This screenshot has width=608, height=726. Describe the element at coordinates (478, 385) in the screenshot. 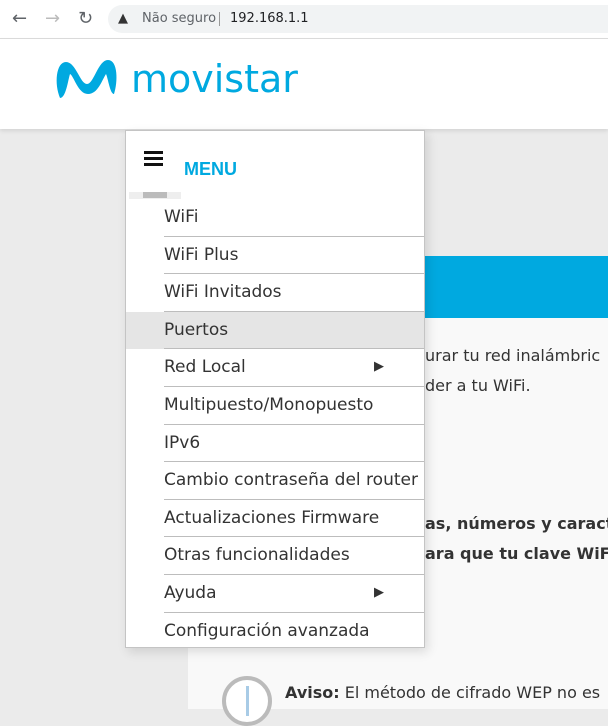

I see `content-text: der a tu WiFi.` at that location.